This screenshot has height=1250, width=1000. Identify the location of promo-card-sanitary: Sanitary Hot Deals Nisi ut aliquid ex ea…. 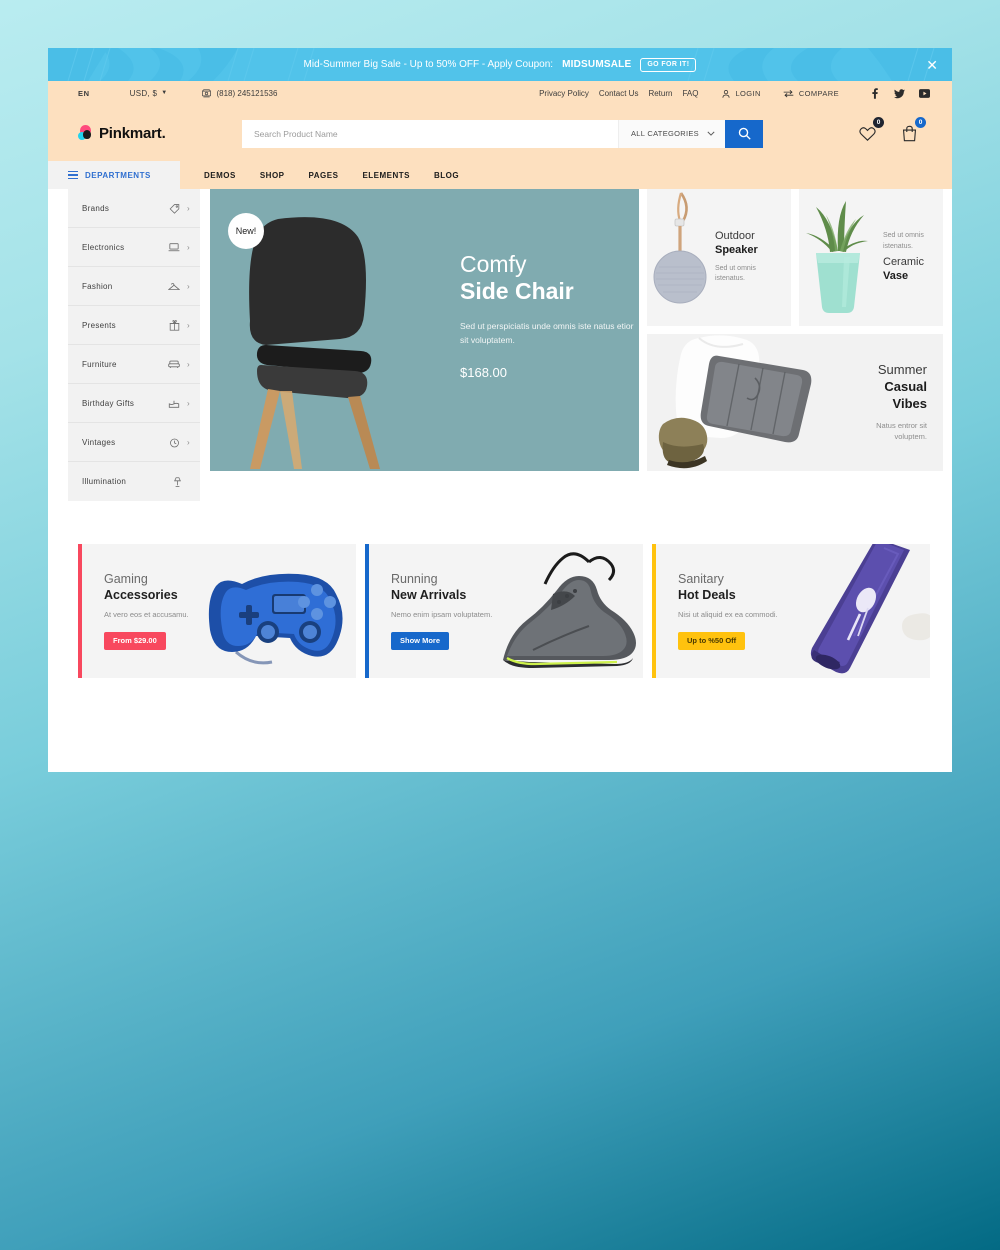
(791, 611).